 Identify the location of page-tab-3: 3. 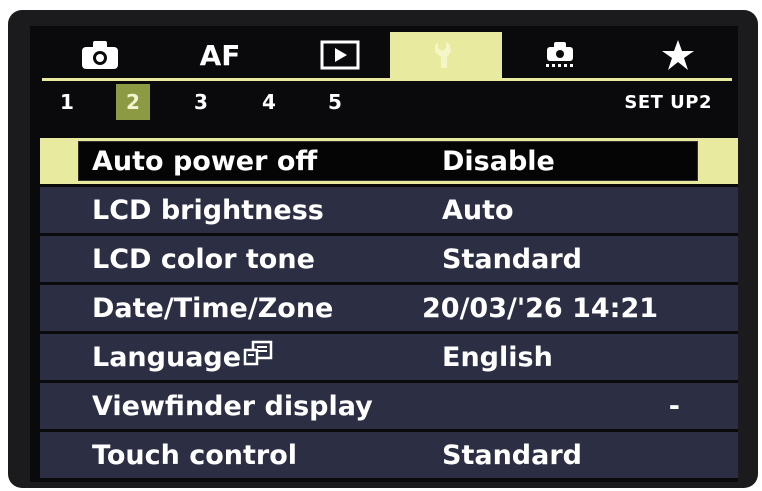
(201, 102).